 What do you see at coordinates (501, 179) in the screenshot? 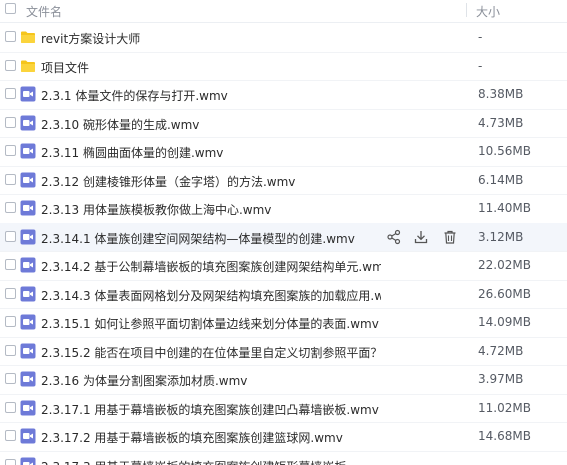
I see `file-size: 6.14MB` at bounding box center [501, 179].